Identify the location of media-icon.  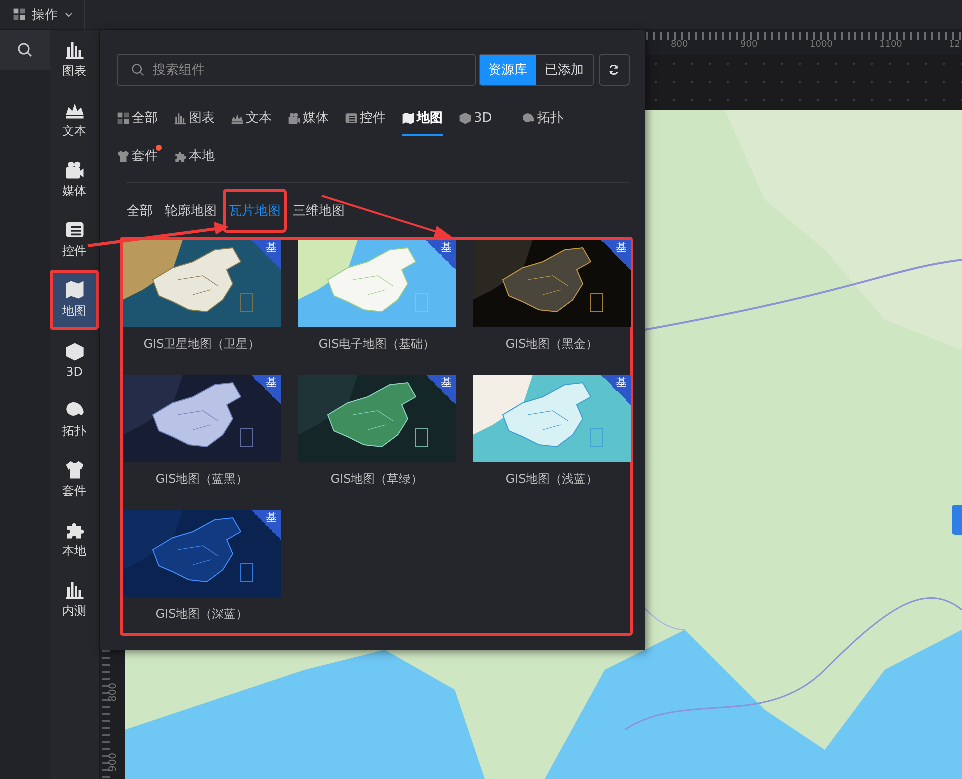
(74, 170).